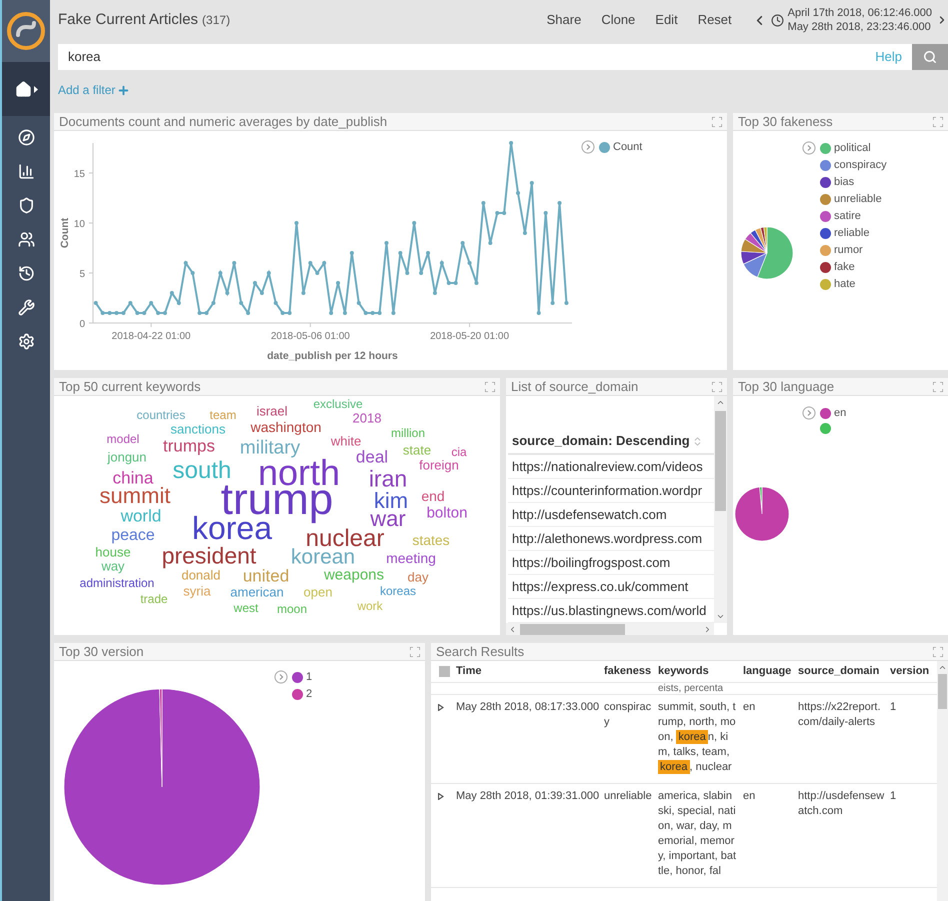  Describe the element at coordinates (512, 629) in the screenshot. I see `scroll-left-icon` at that location.